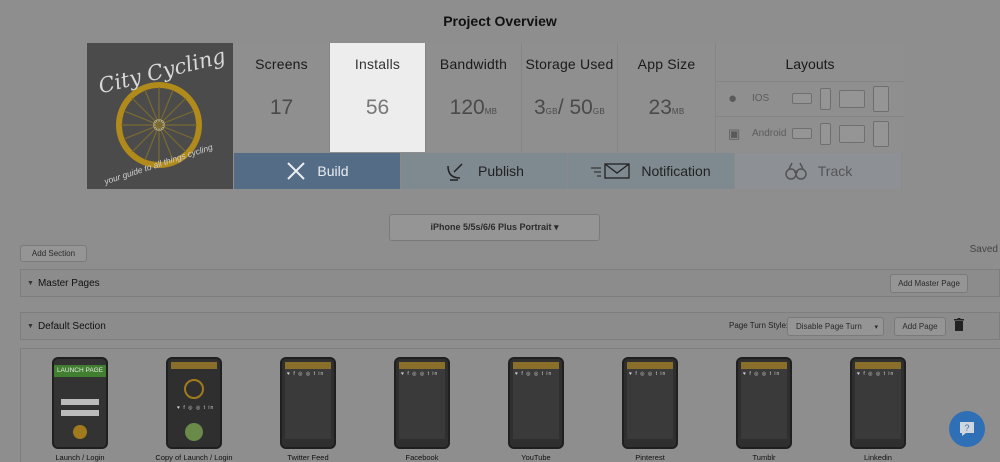 This screenshot has width=1000, height=462. I want to click on caret-down-icon: ▾, so click(876, 327).